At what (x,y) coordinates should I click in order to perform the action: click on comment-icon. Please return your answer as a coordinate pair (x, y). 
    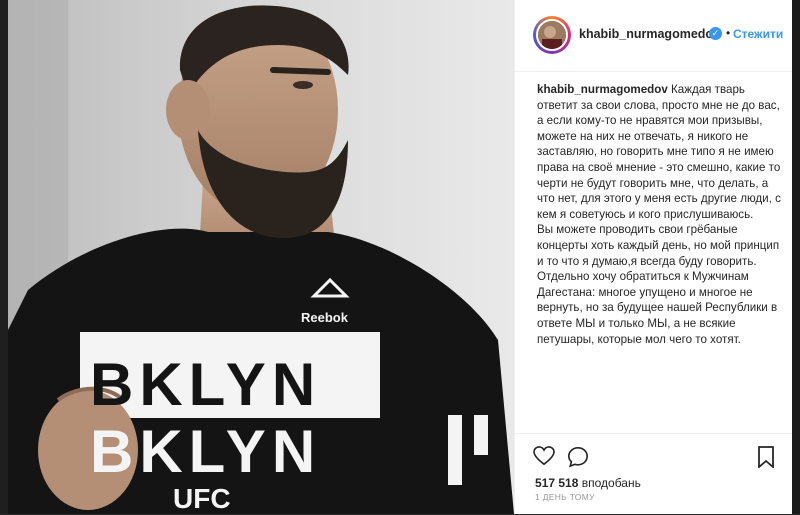
    Looking at the image, I should click on (578, 459).